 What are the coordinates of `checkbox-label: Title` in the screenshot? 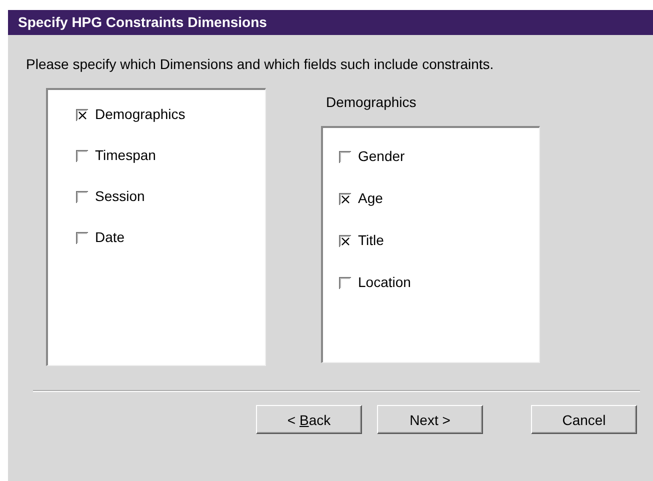 It's located at (371, 240).